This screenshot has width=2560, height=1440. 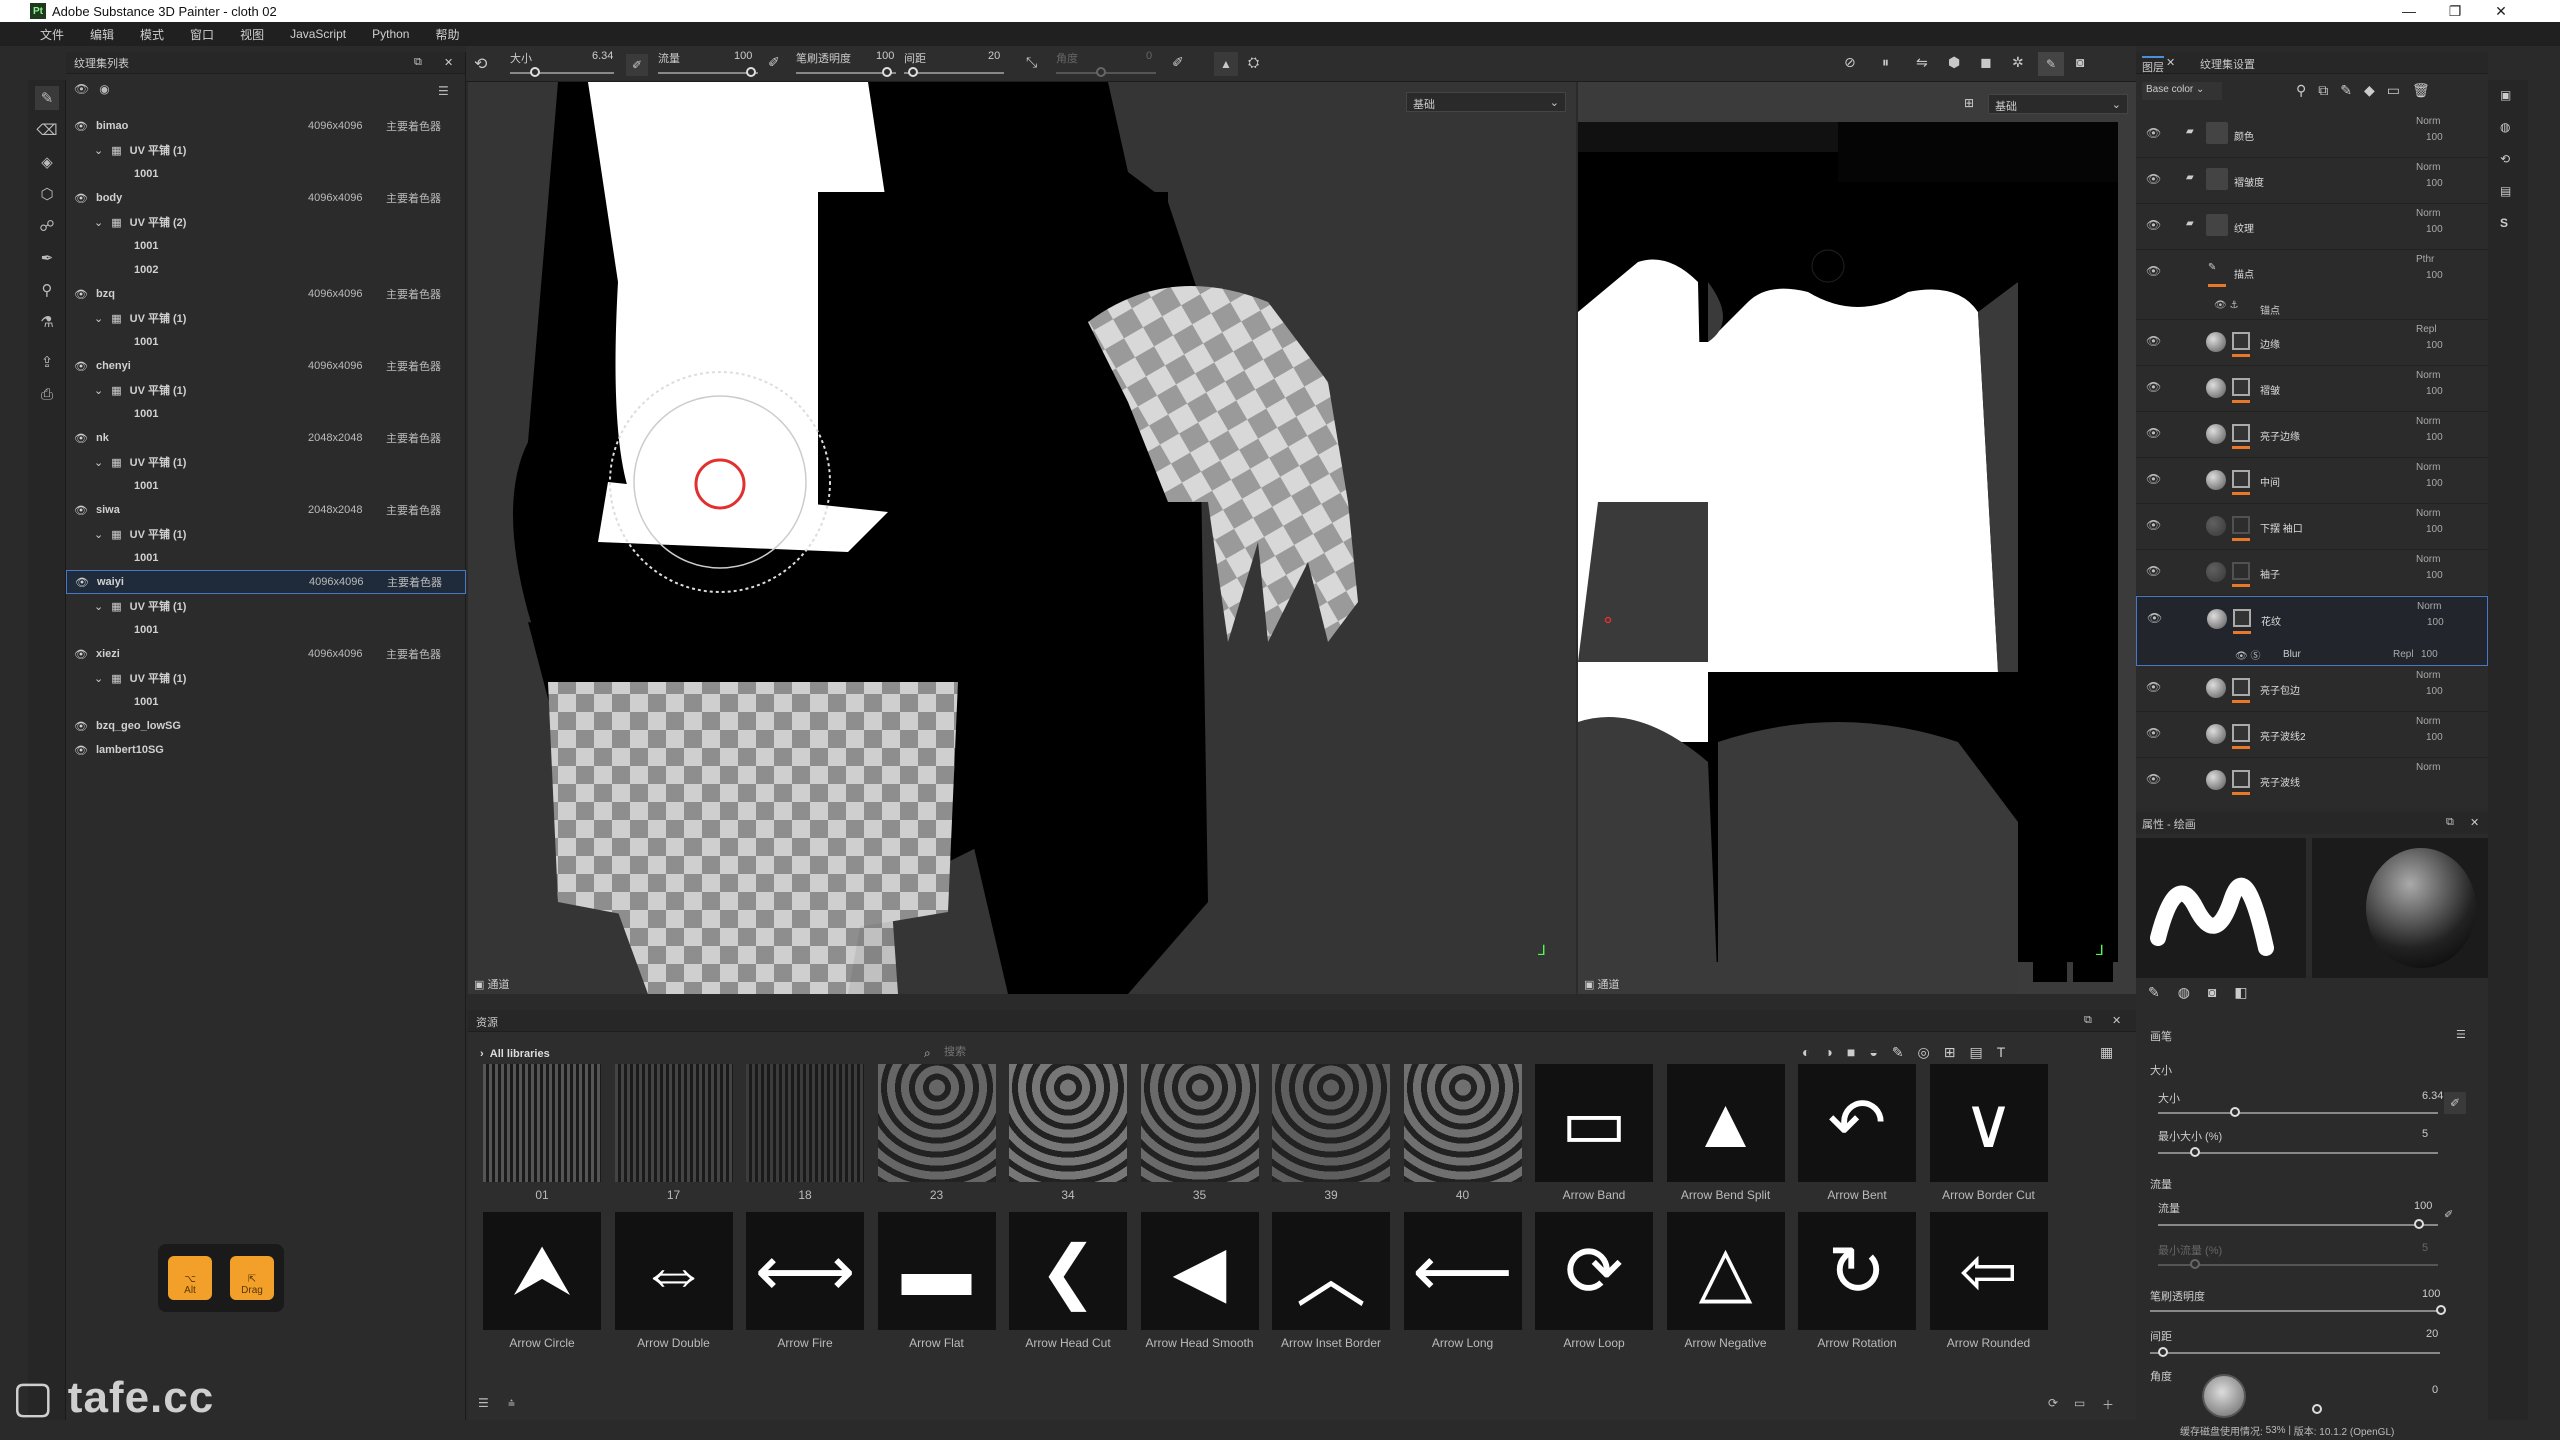 What do you see at coordinates (2505, 95) in the screenshot?
I see `layers-dock-icon: ▣` at bounding box center [2505, 95].